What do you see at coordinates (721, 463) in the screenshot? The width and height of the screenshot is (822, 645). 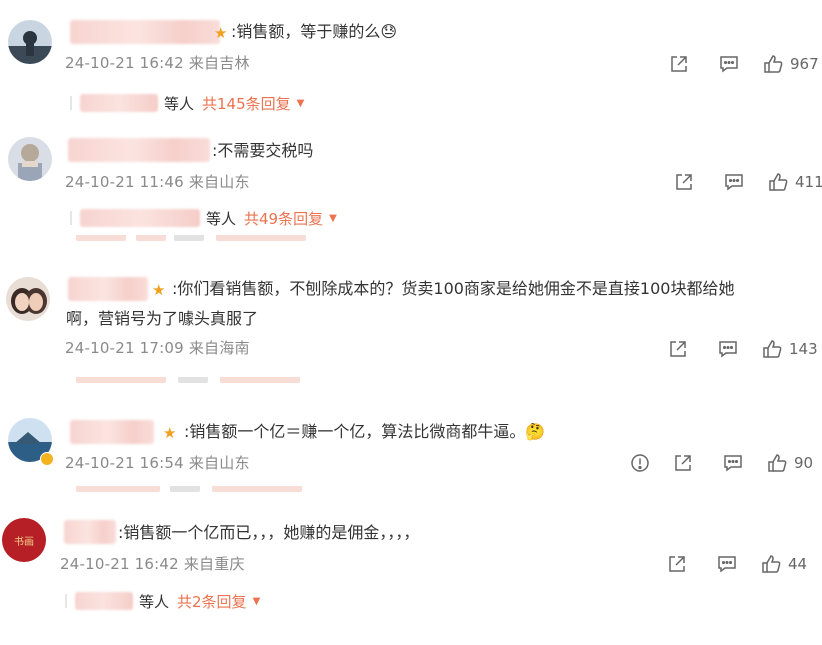 I see `comment-actions: 90` at bounding box center [721, 463].